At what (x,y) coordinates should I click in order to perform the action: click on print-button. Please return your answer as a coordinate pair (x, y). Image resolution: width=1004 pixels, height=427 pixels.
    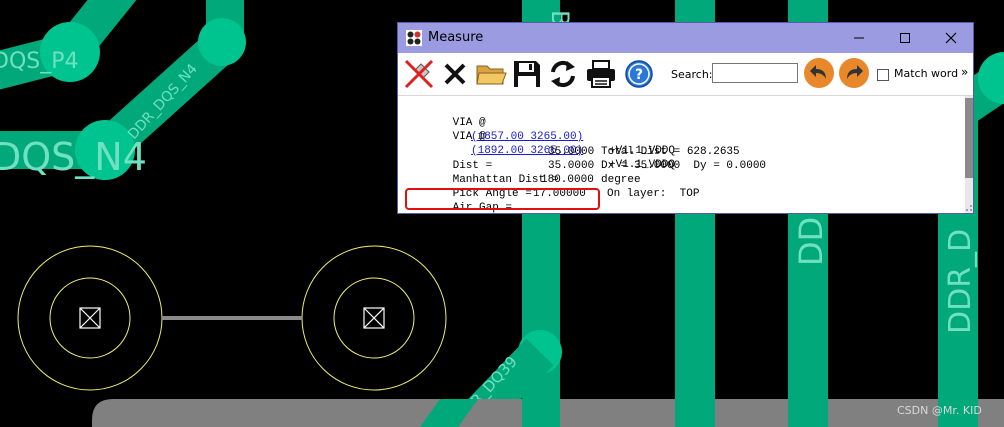
    Looking at the image, I should click on (601, 74).